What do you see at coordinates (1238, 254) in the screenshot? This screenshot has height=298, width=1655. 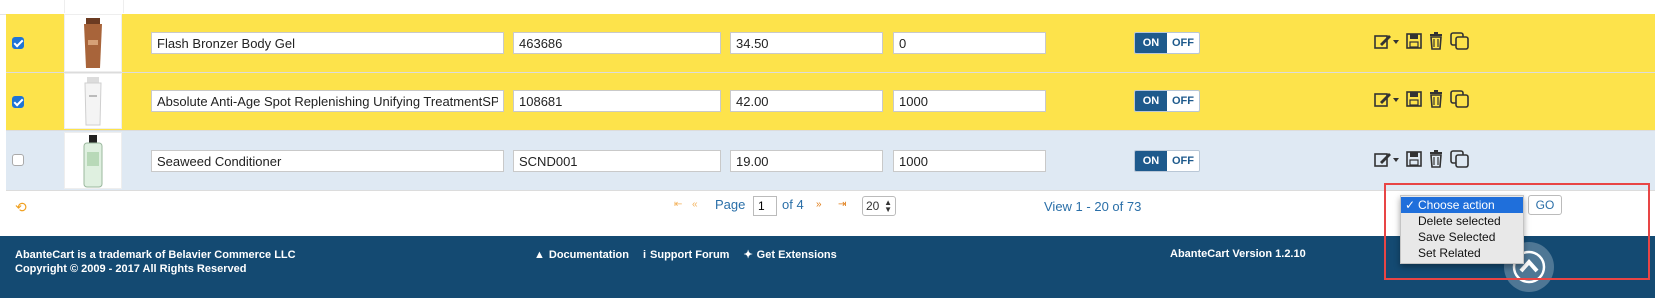 I see `version-text: AbanteCart Version 1.2.10` at bounding box center [1238, 254].